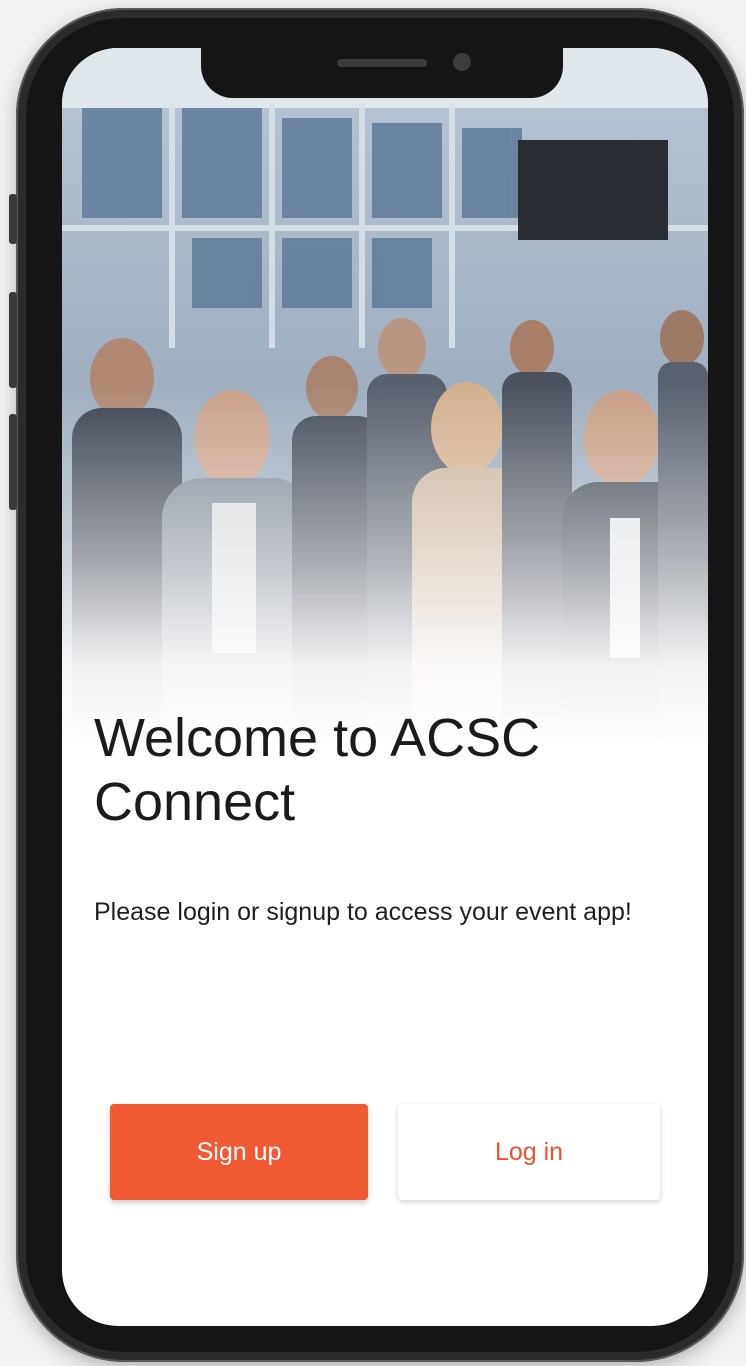  I want to click on volume-down-button, so click(13, 462).